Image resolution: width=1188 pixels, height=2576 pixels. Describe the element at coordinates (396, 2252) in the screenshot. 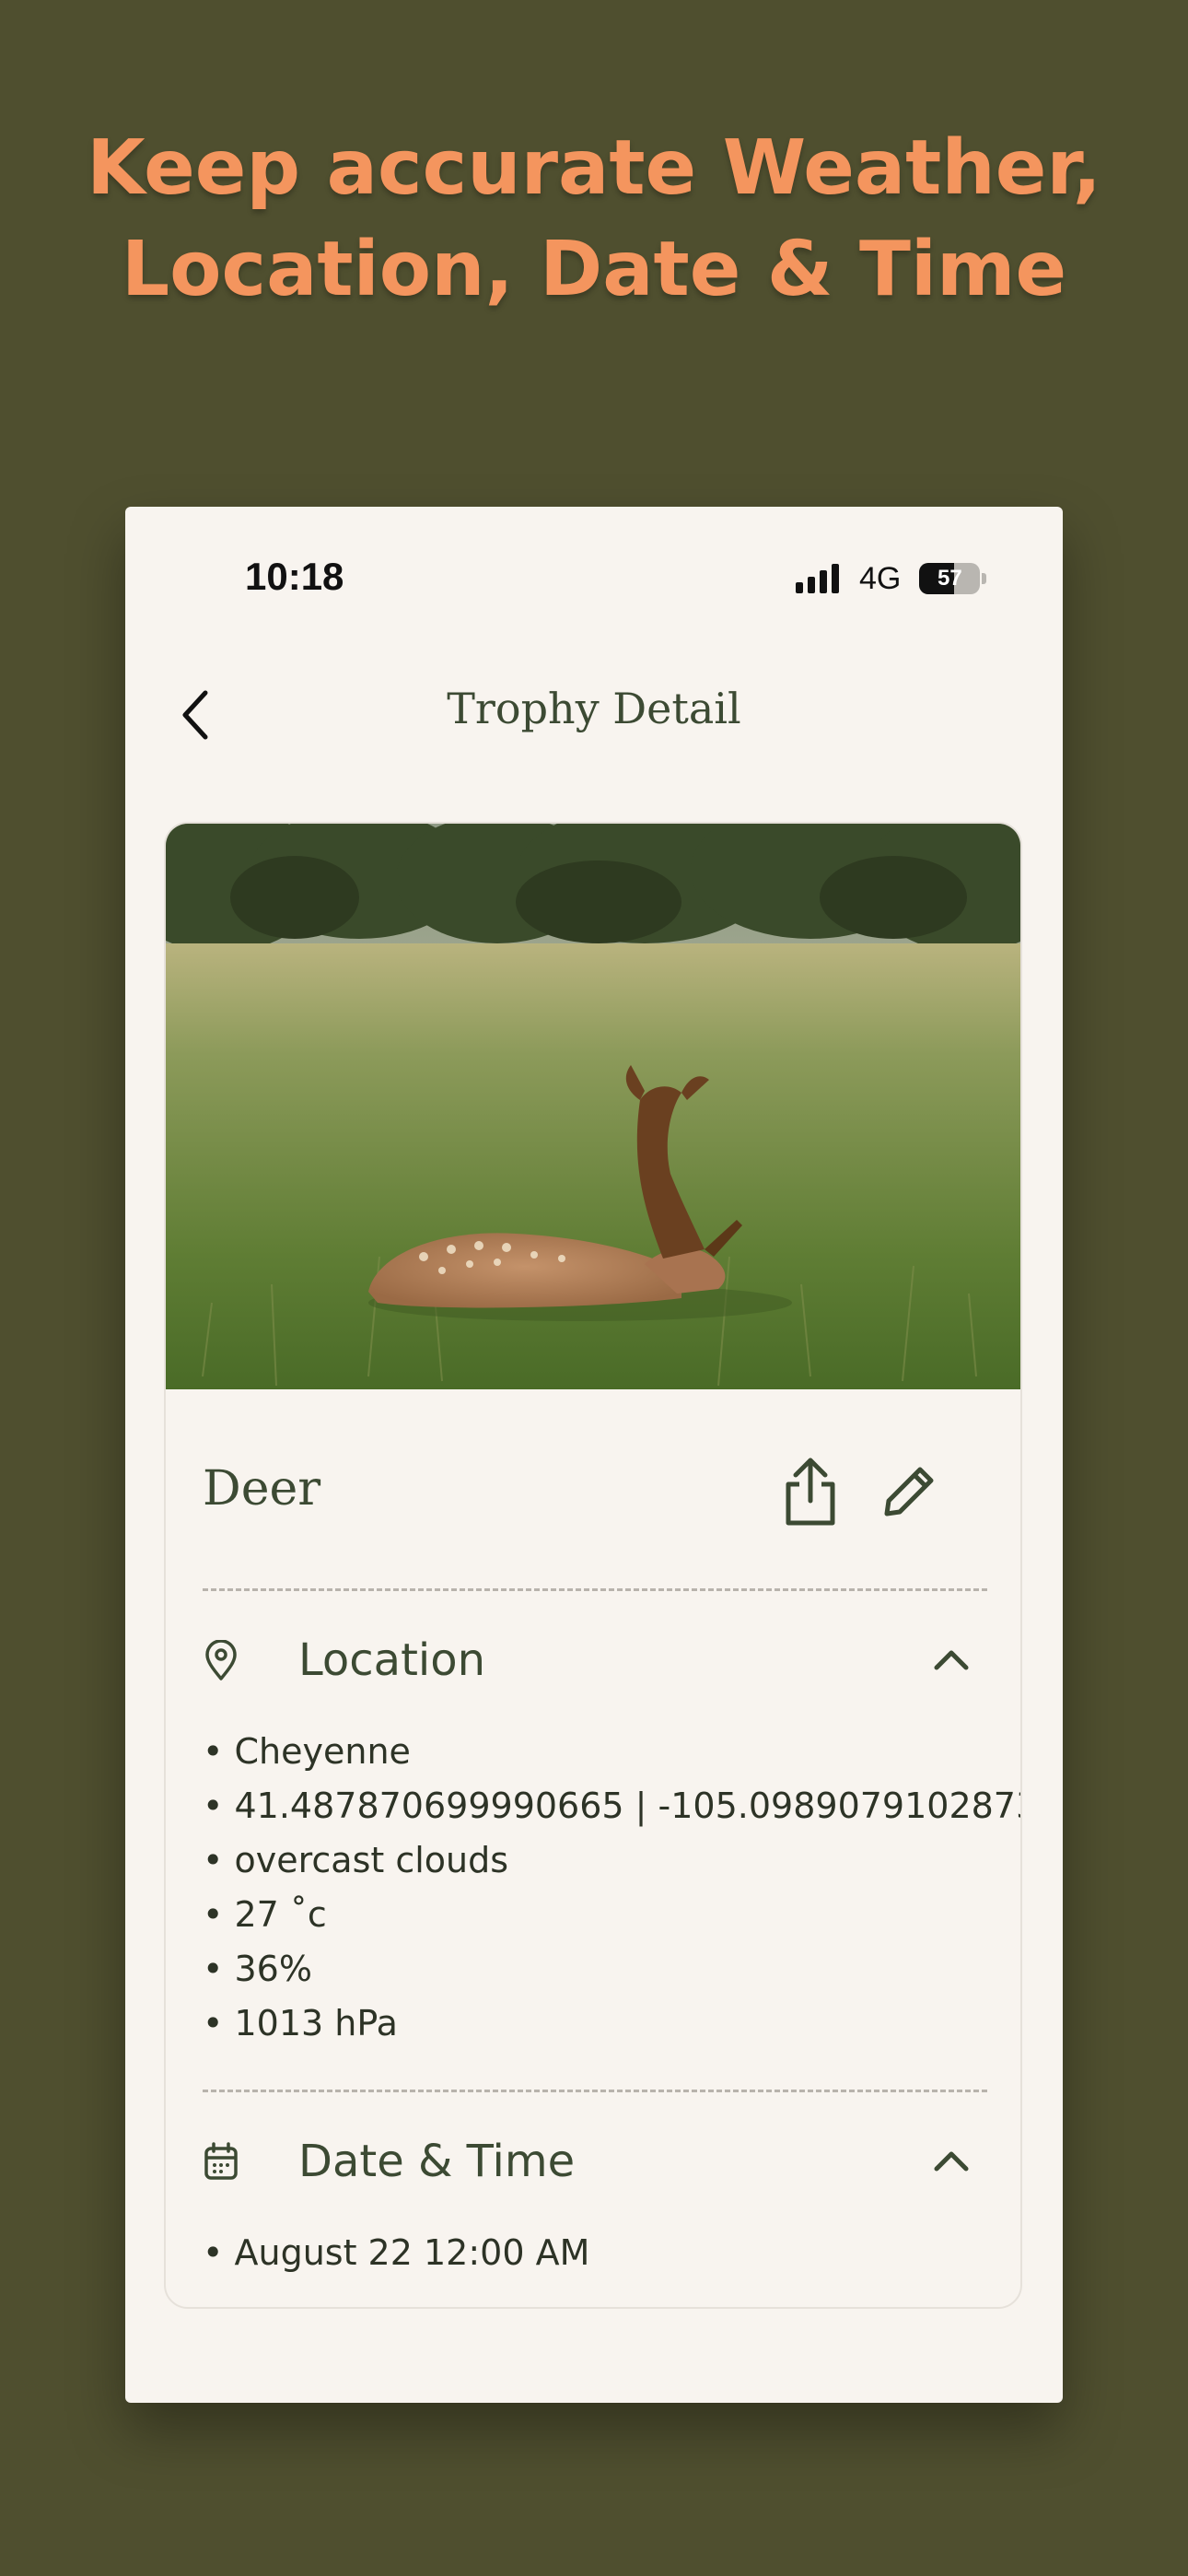

I see `trophy-date-time: • August 22 12:00 AM` at that location.